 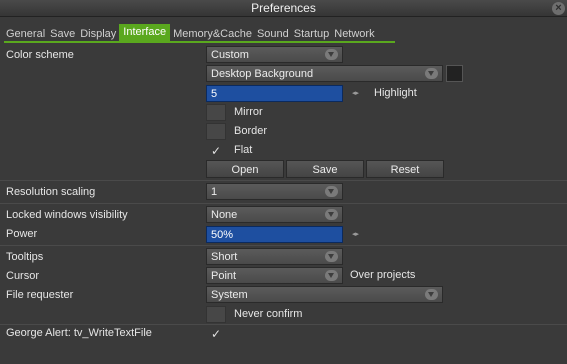 What do you see at coordinates (212, 34) in the screenshot?
I see `tab-memory-cache: Memory&Cache` at bounding box center [212, 34].